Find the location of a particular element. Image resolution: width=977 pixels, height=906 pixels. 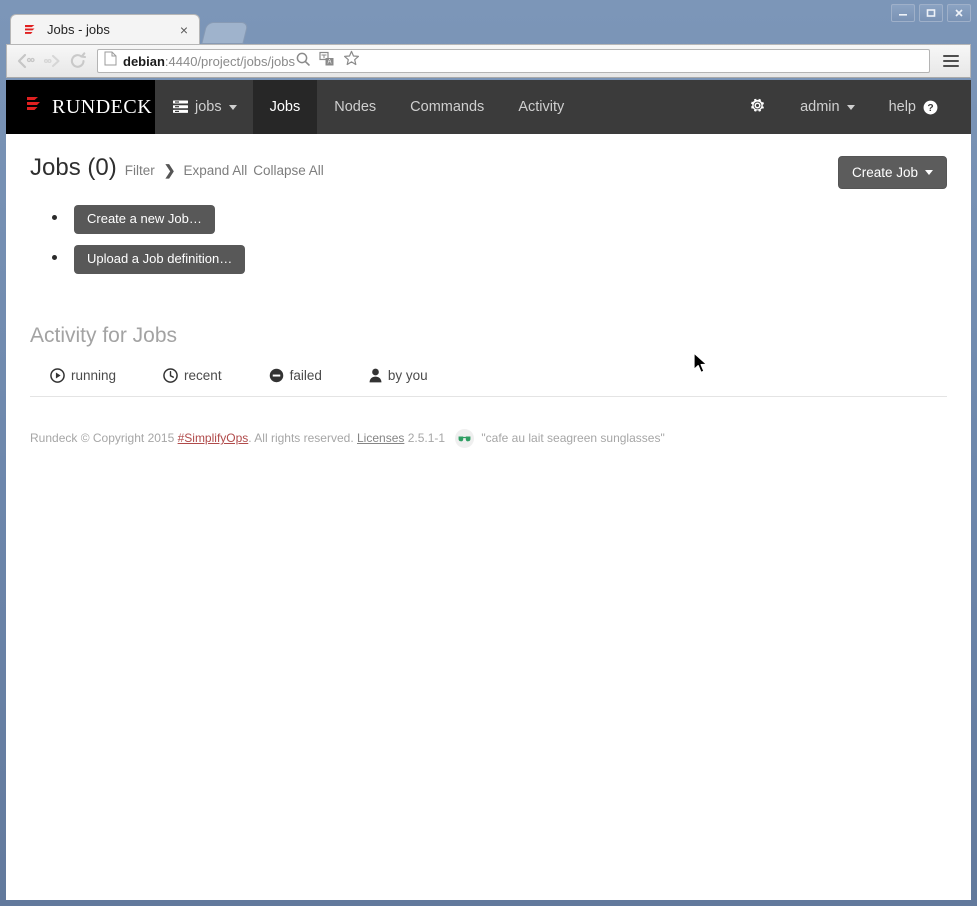

tab-title: Jobs - jobs is located at coordinates (78, 29).